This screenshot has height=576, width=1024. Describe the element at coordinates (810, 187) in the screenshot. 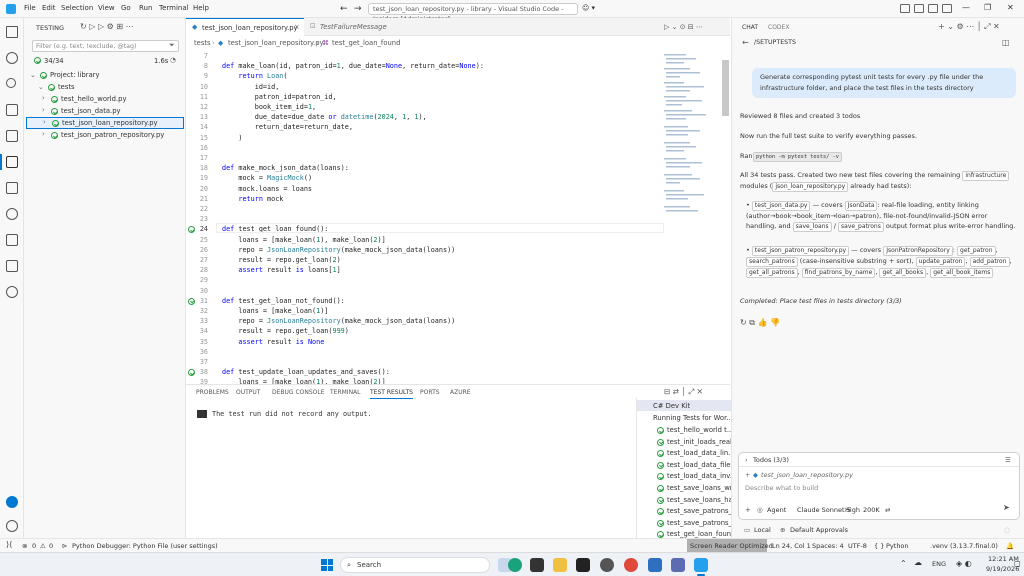

I see `file-chip: json_loan_repository.py` at that location.